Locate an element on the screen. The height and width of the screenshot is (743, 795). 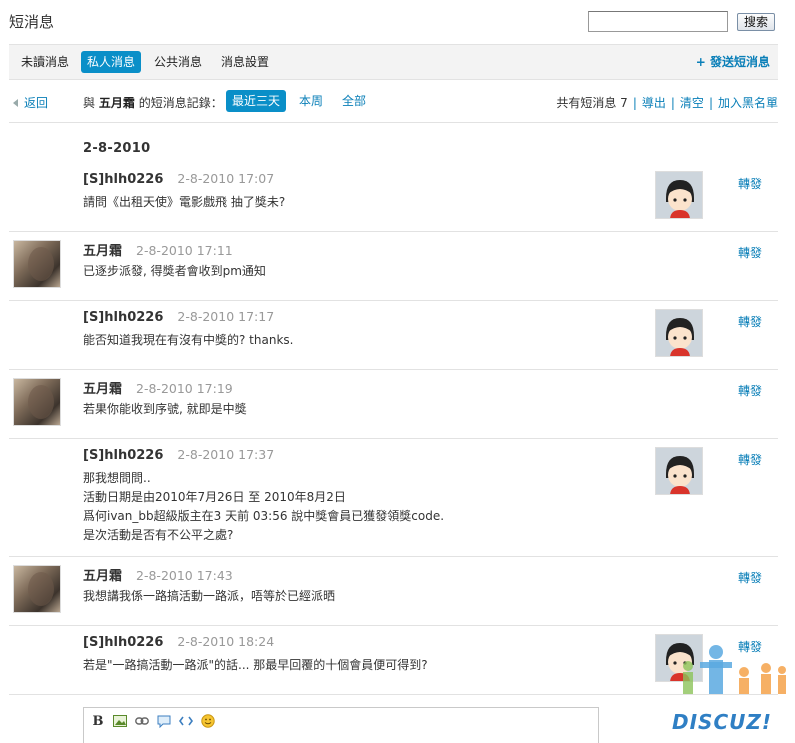
message-line: 我想講我係一路搞活動一路派，唔等於已經派晒 is located at coordinates (209, 596).